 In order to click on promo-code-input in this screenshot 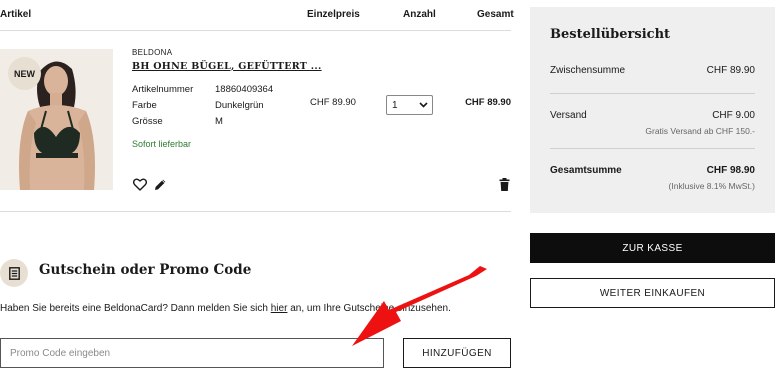, I will do `click(192, 353)`.